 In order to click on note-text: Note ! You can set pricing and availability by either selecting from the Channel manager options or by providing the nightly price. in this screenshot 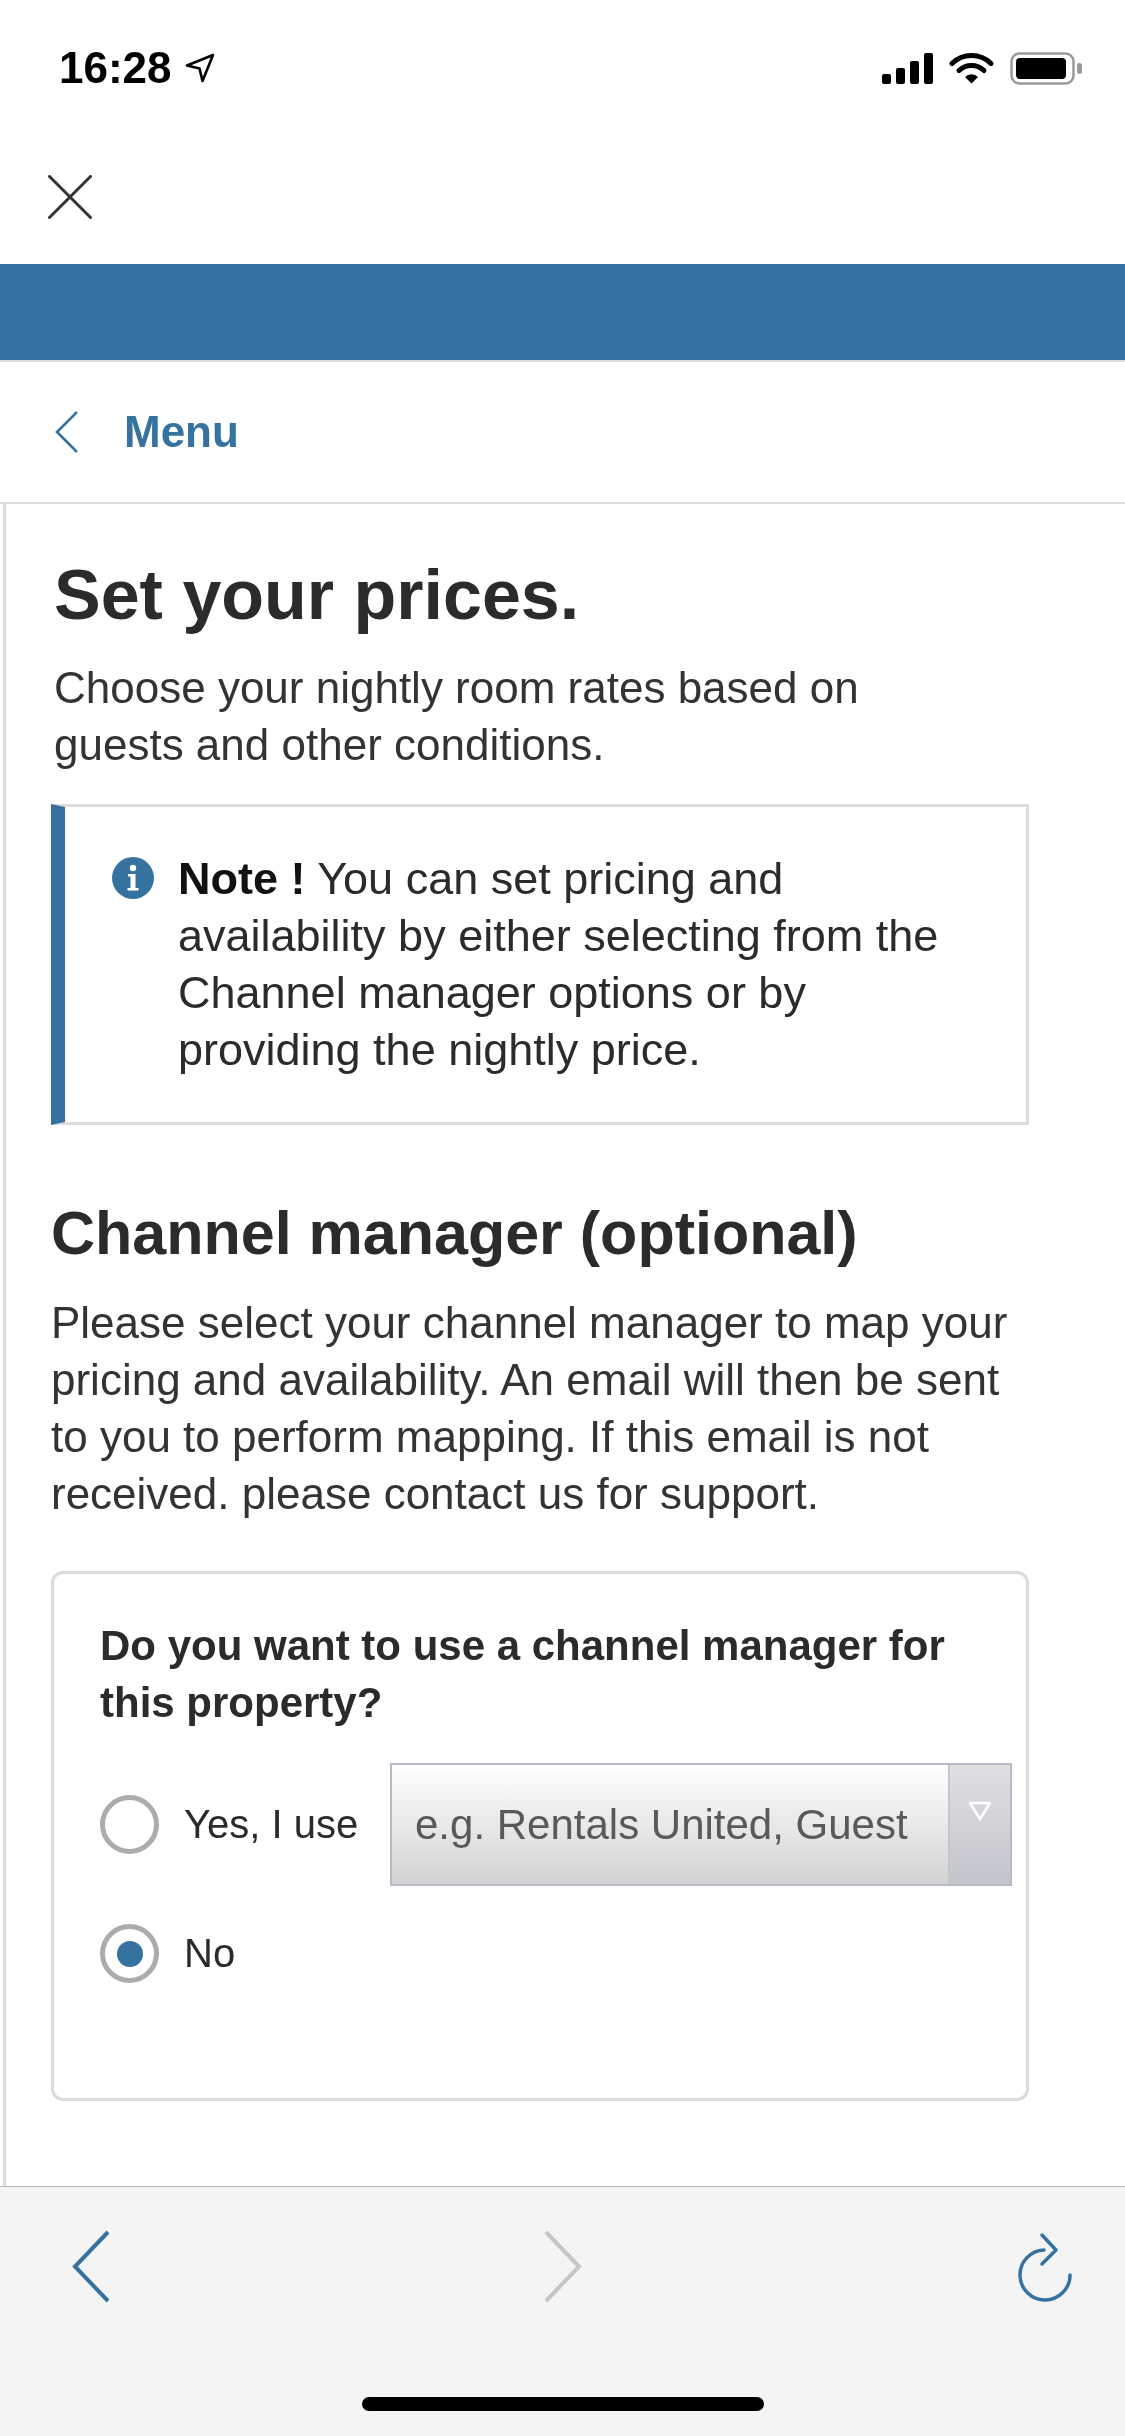, I will do `click(559, 964)`.